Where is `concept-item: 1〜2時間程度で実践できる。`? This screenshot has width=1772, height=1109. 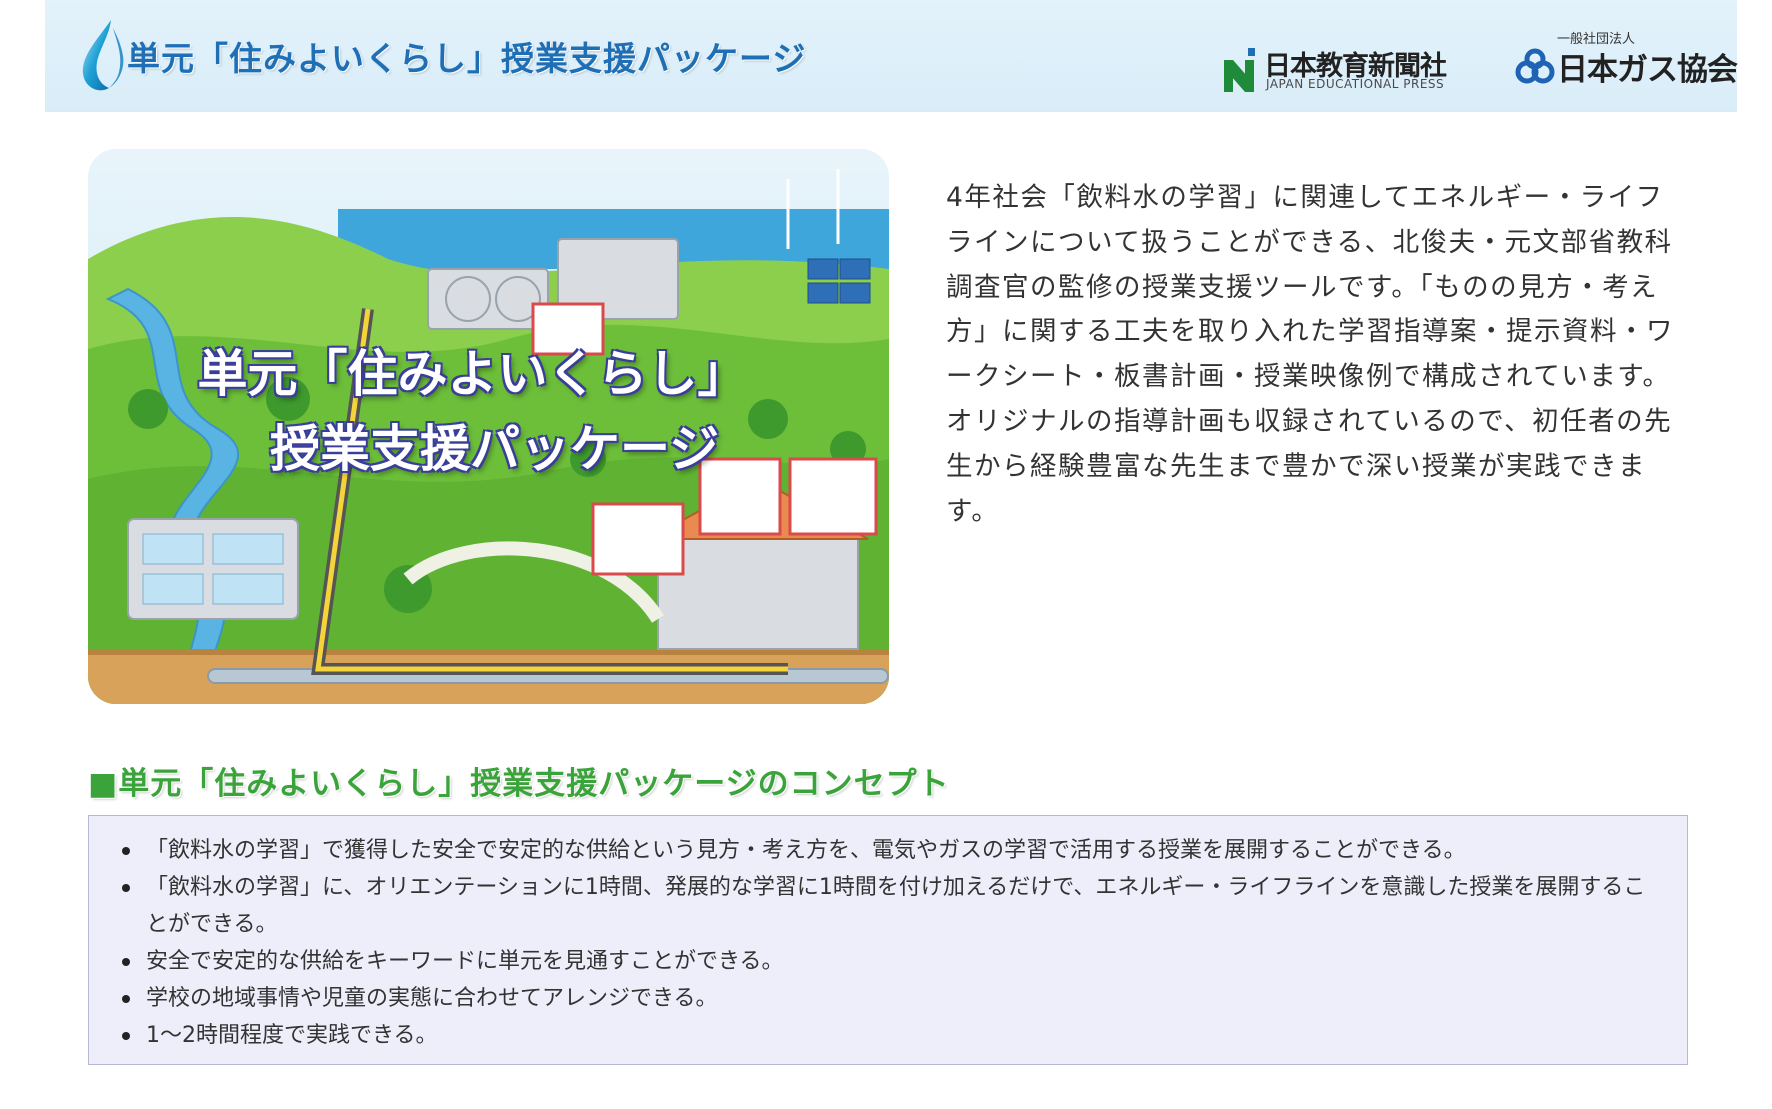 concept-item: 1〜2時間程度で実践できる。 is located at coordinates (884, 1035).